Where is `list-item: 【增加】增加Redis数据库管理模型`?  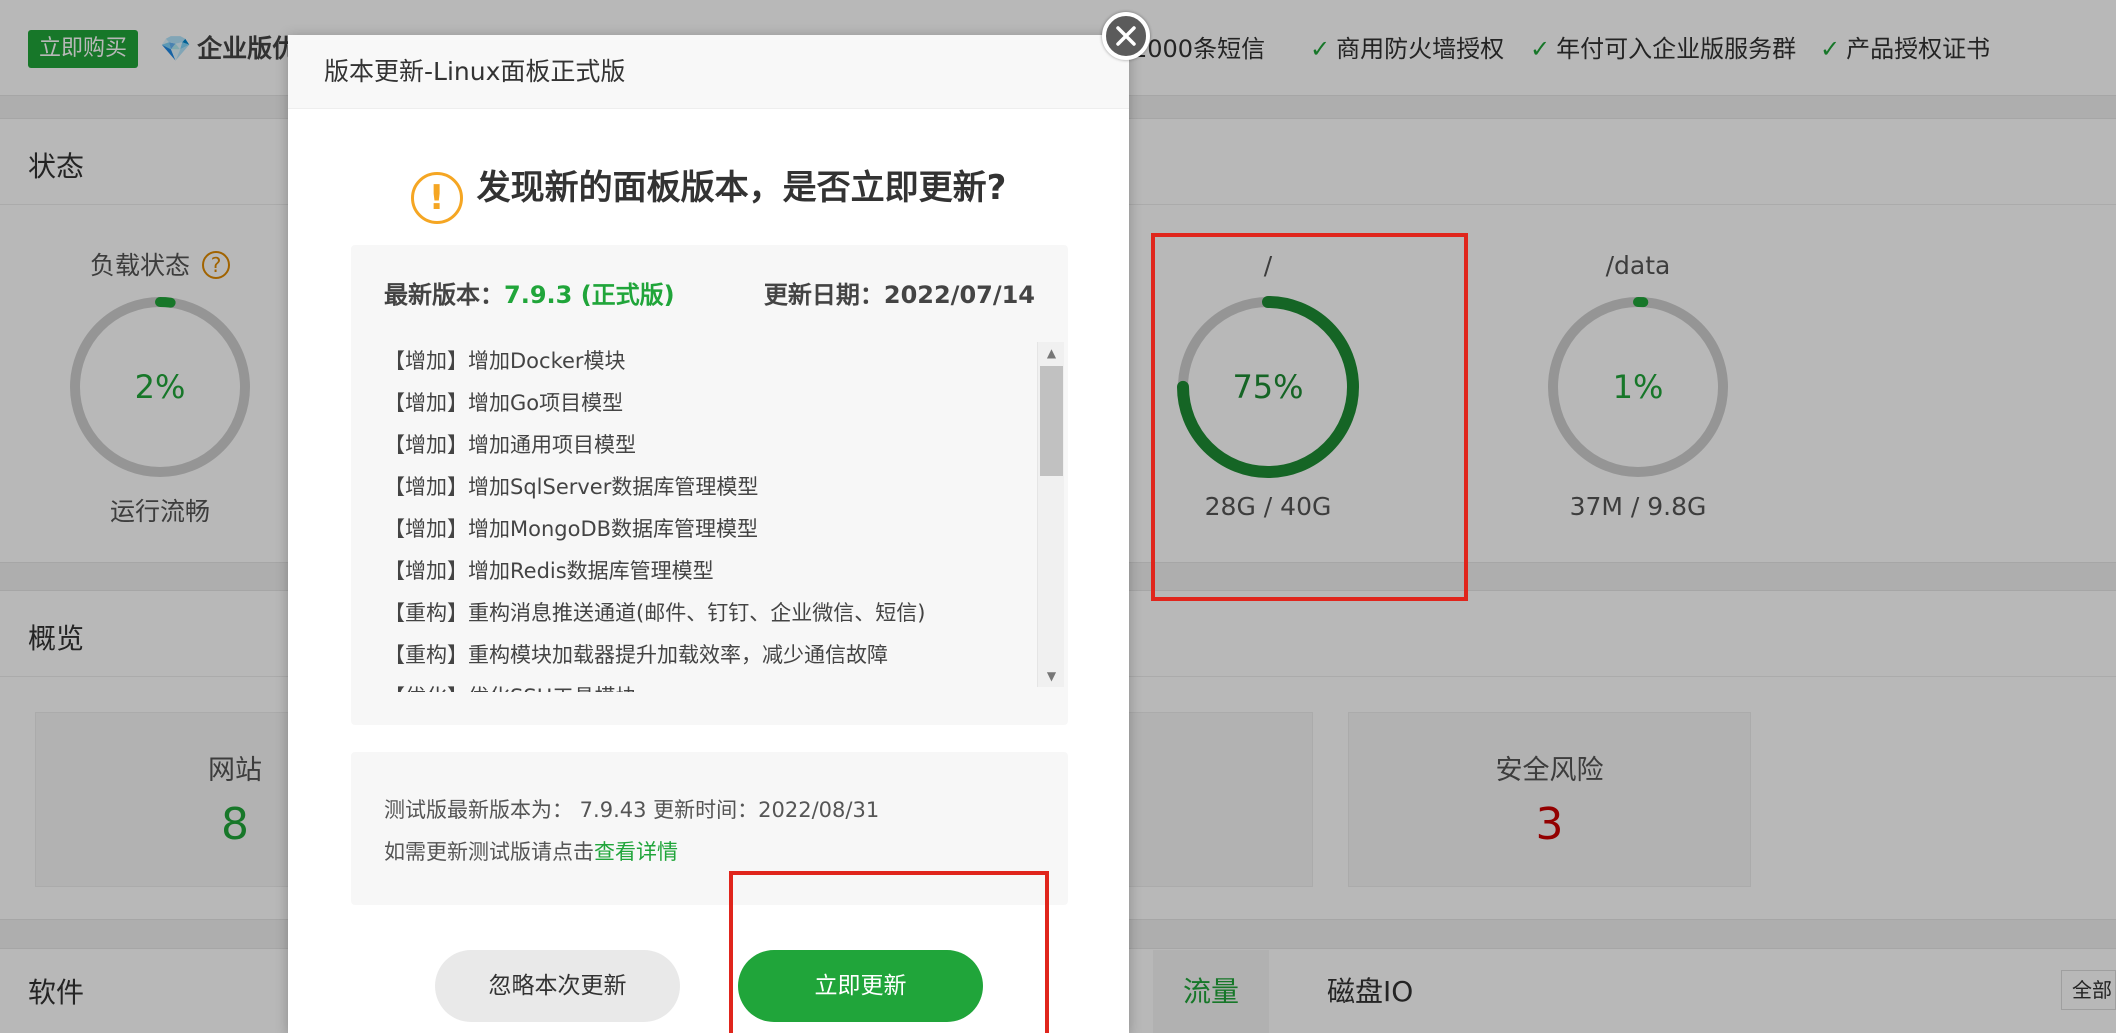
list-item: 【增加】增加Redis数据库管理模型 is located at coordinates (549, 571).